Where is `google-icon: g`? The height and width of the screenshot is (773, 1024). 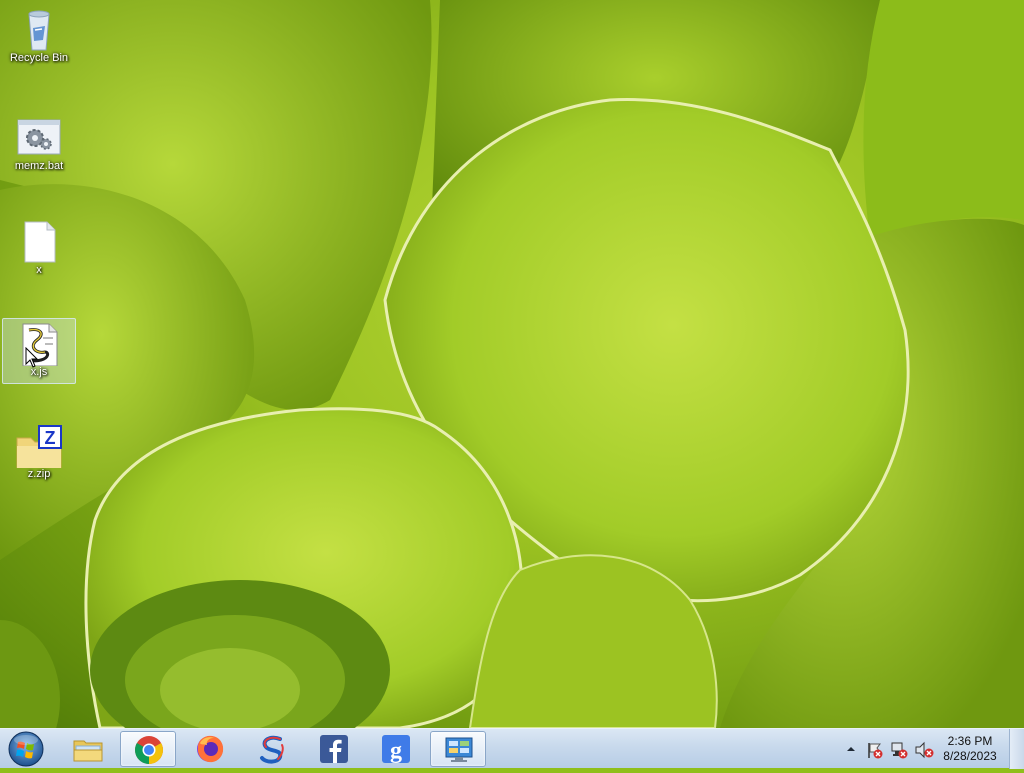
google-icon: g is located at coordinates (396, 749).